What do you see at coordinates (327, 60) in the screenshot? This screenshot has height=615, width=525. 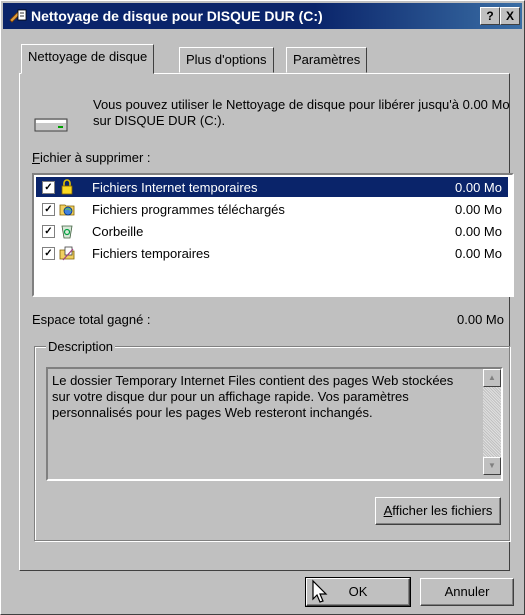 I see `tab-settings: Paramètres` at bounding box center [327, 60].